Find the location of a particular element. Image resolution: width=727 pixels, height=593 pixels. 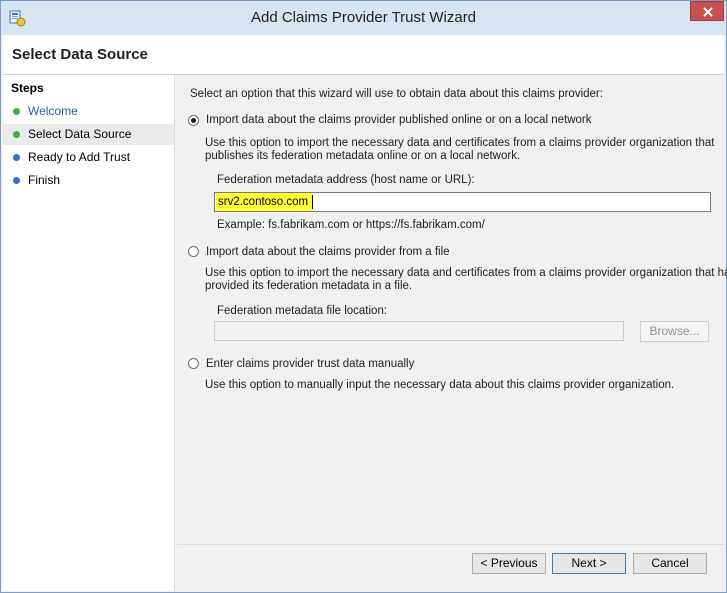

step-ready-to-add-trust: Ready to Add Trust is located at coordinates (88, 157).